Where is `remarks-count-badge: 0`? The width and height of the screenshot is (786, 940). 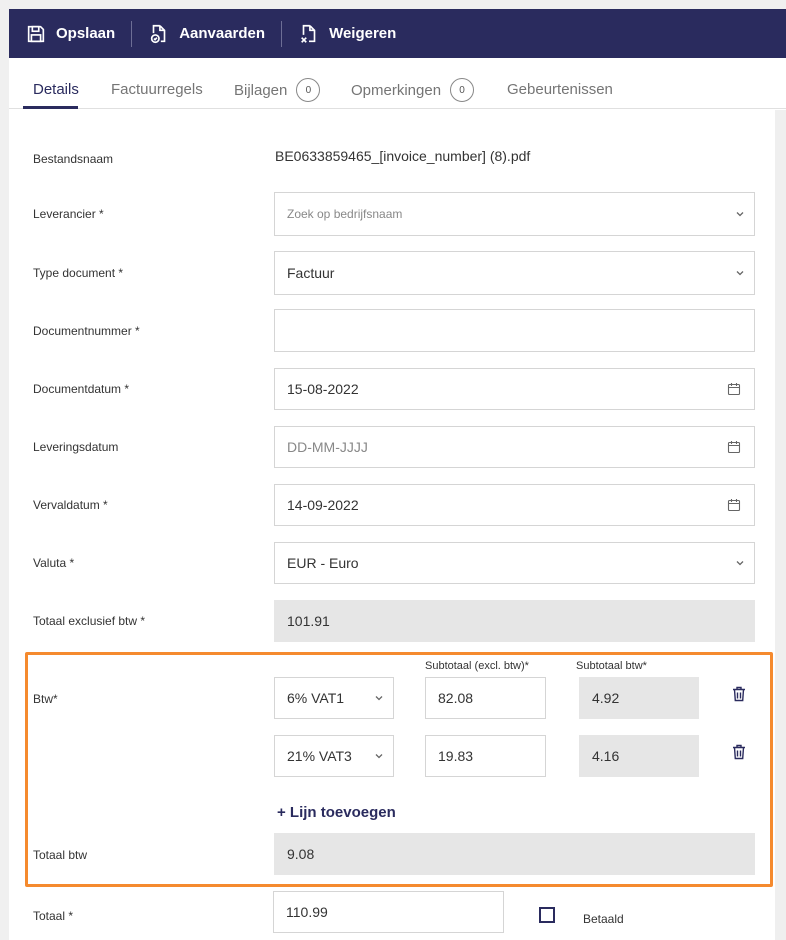 remarks-count-badge: 0 is located at coordinates (462, 90).